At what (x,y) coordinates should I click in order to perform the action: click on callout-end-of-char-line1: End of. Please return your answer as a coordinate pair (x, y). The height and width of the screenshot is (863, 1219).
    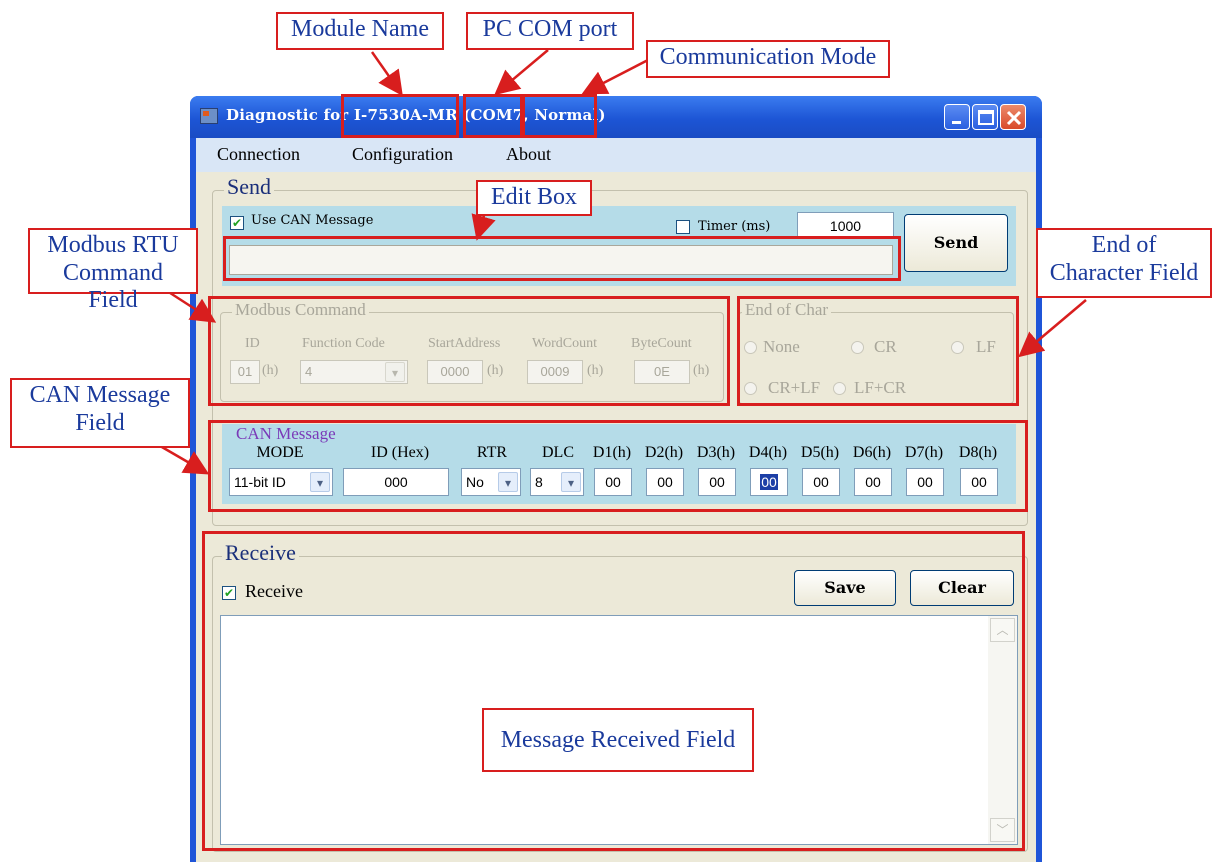
    Looking at the image, I should click on (1124, 245).